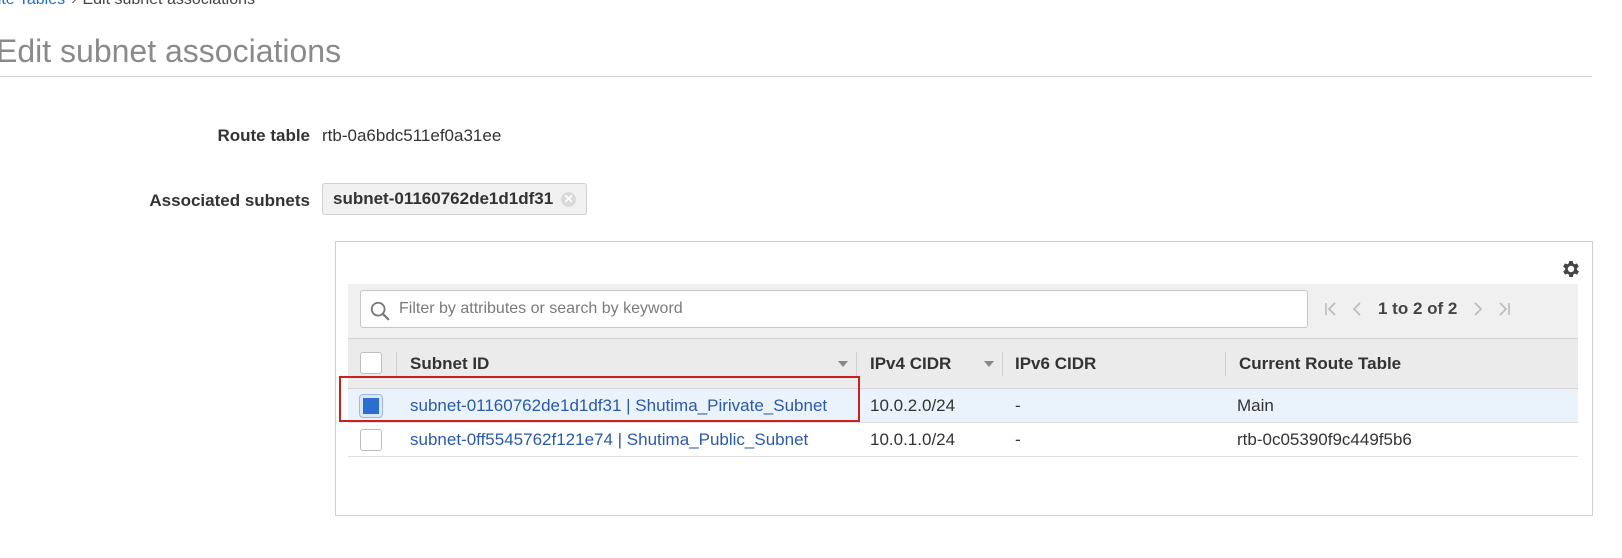  I want to click on sort-ipv4-cidr-icon, so click(989, 364).